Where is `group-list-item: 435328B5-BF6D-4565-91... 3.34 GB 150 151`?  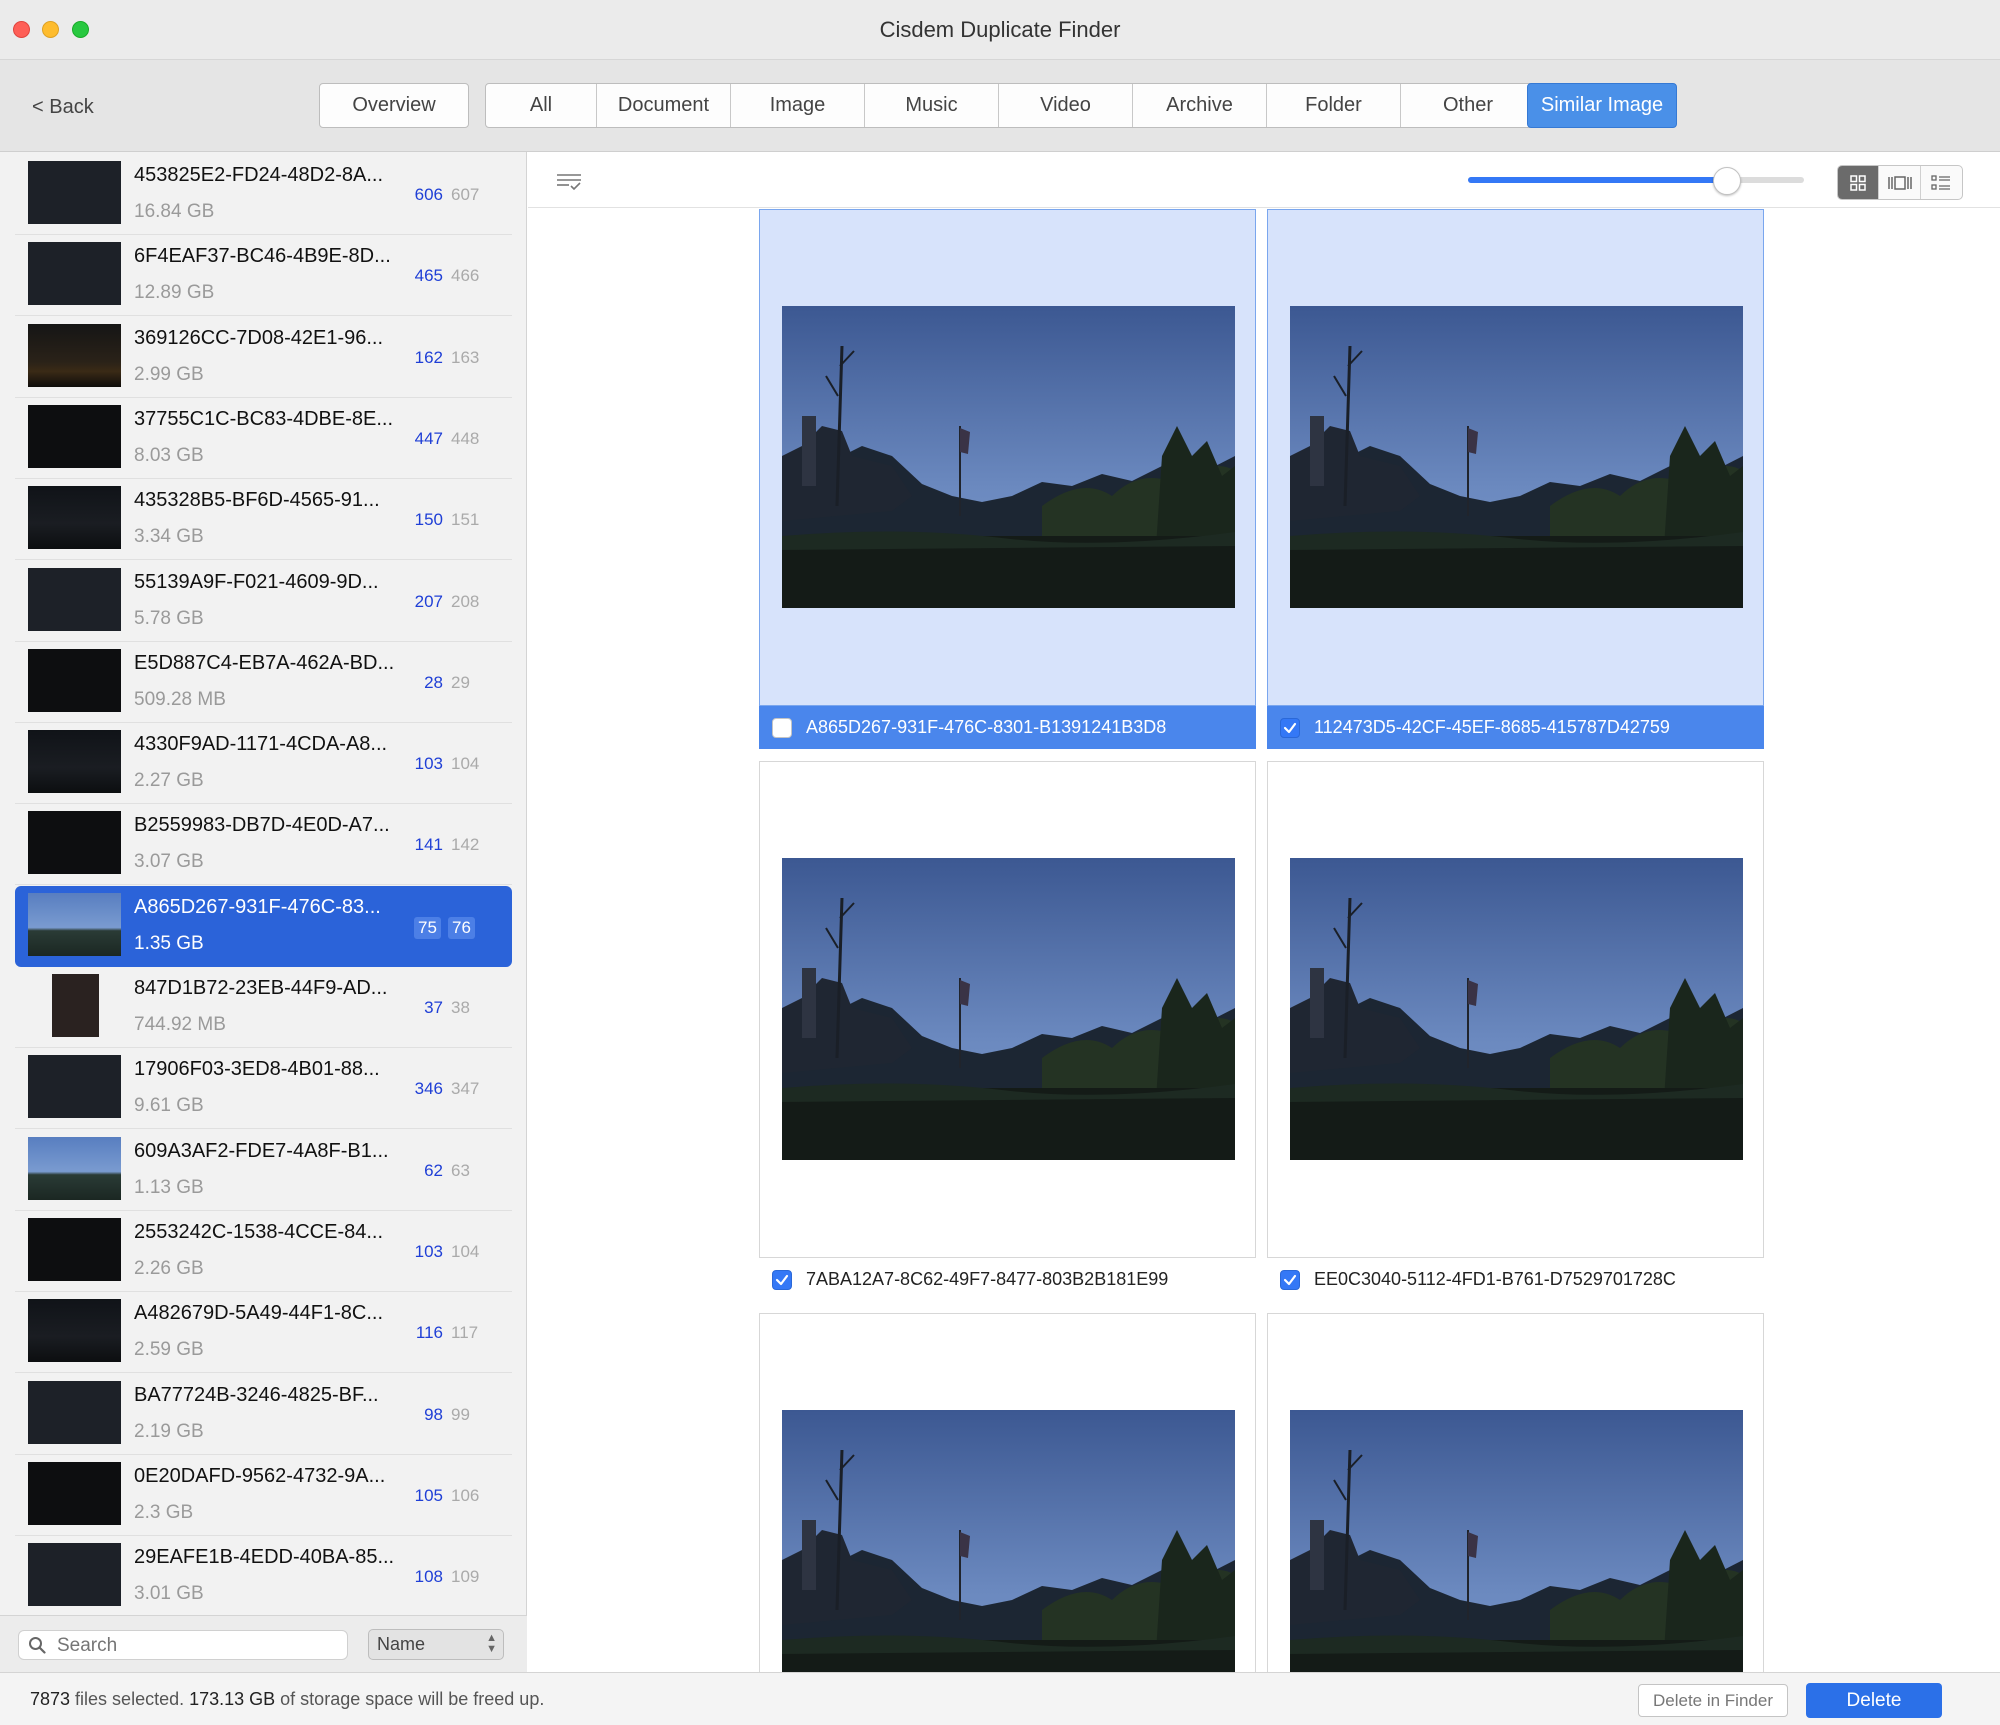
group-list-item: 435328B5-BF6D-4565-91... 3.34 GB 150 151 is located at coordinates (263, 520).